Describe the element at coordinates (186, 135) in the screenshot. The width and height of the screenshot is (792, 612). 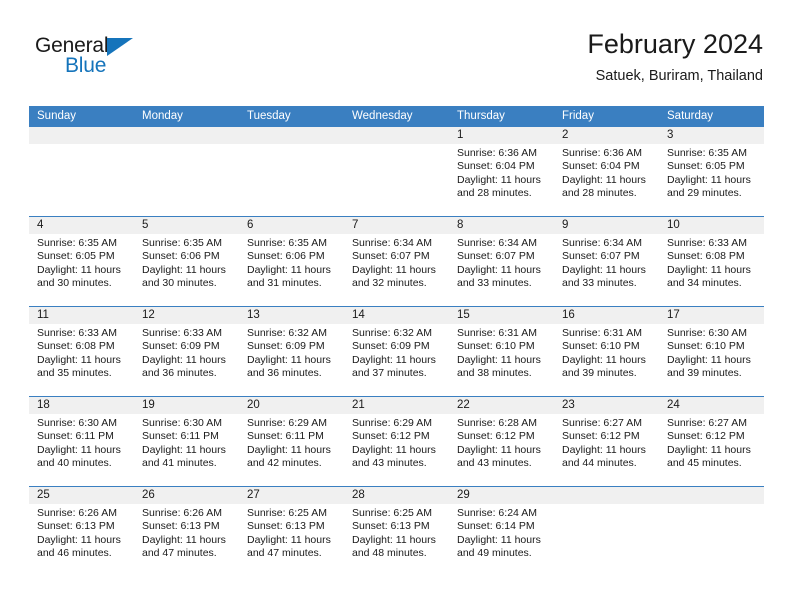
I see `day-number-band` at that location.